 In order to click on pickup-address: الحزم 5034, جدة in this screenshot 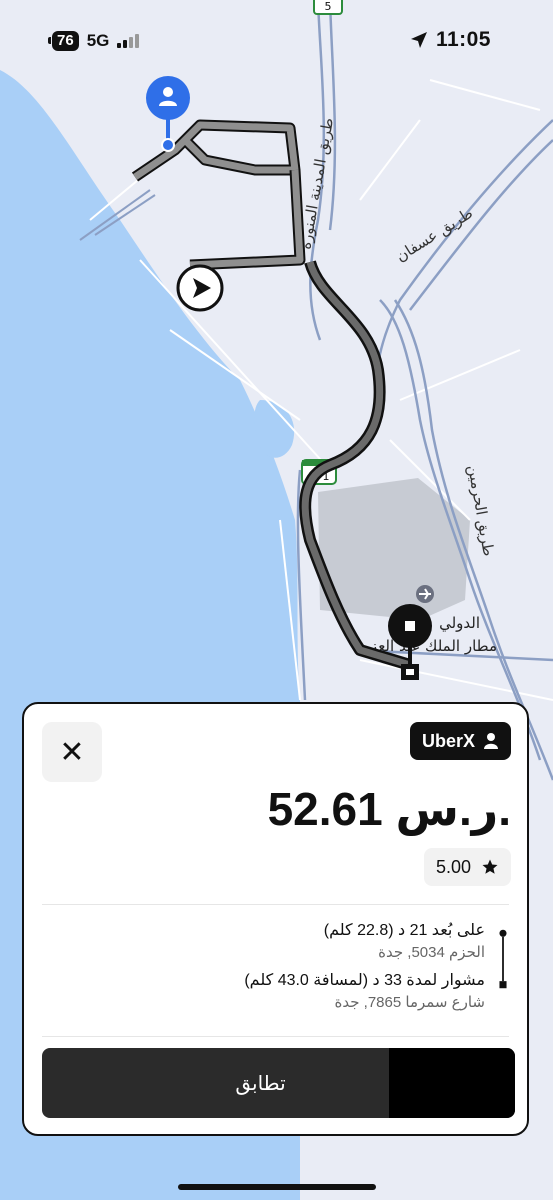, I will do `click(431, 952)`.